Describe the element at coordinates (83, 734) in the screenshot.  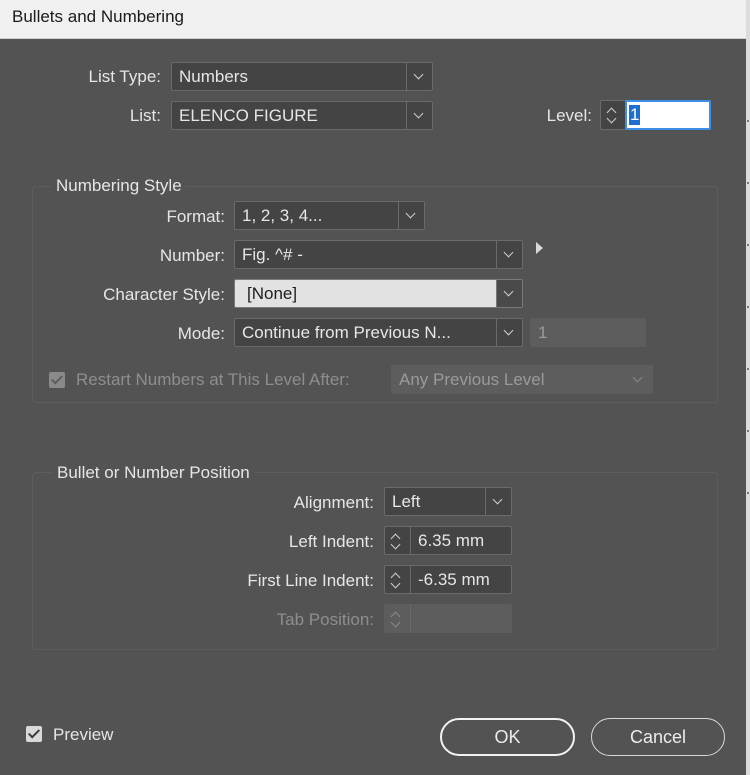
I see `preview-label: Preview` at that location.